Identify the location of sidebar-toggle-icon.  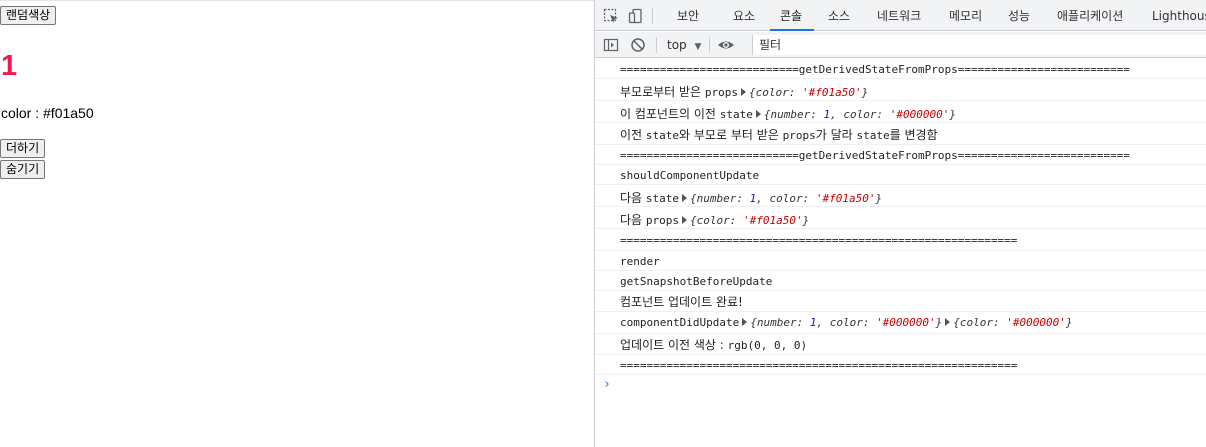
(611, 45).